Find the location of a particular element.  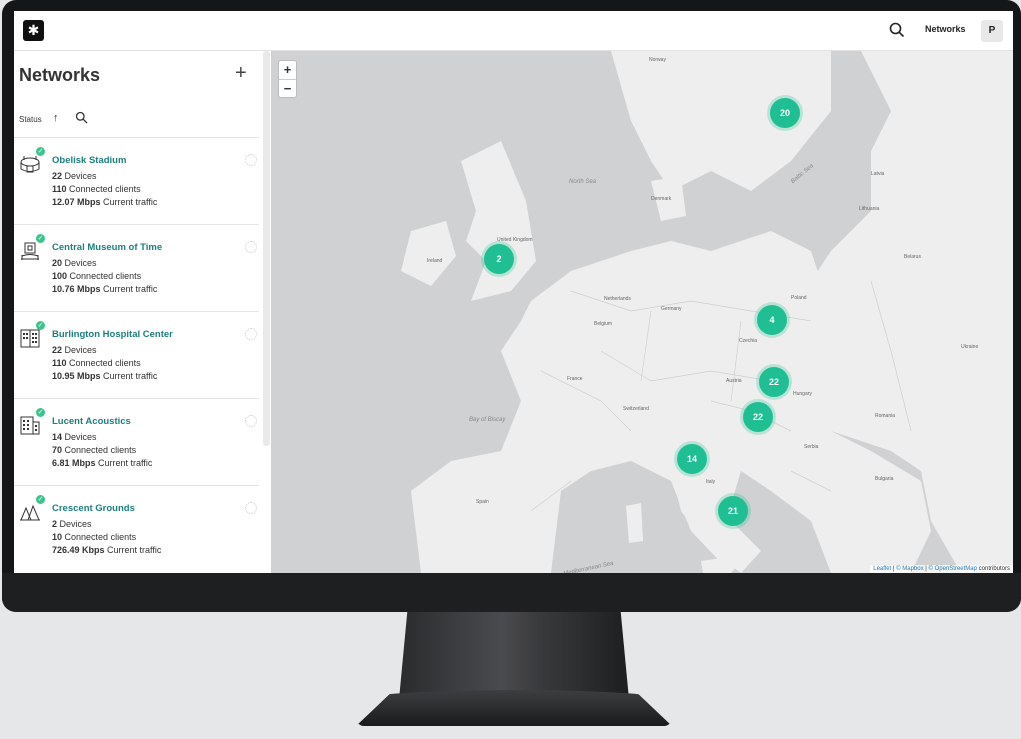

devices-line: 20 Devices is located at coordinates (74, 263).